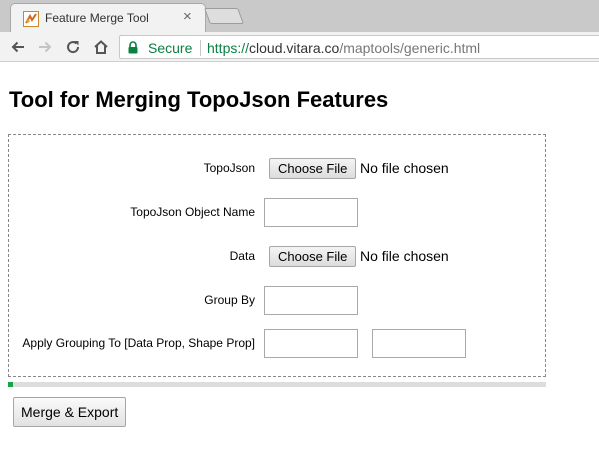  Describe the element at coordinates (133, 47) in the screenshot. I see `lock-icon` at that location.